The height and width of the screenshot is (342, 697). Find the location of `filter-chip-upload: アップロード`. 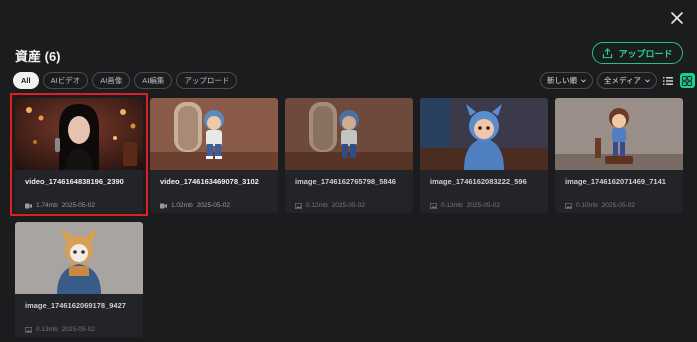

filter-chip-upload: アップロード is located at coordinates (207, 80).